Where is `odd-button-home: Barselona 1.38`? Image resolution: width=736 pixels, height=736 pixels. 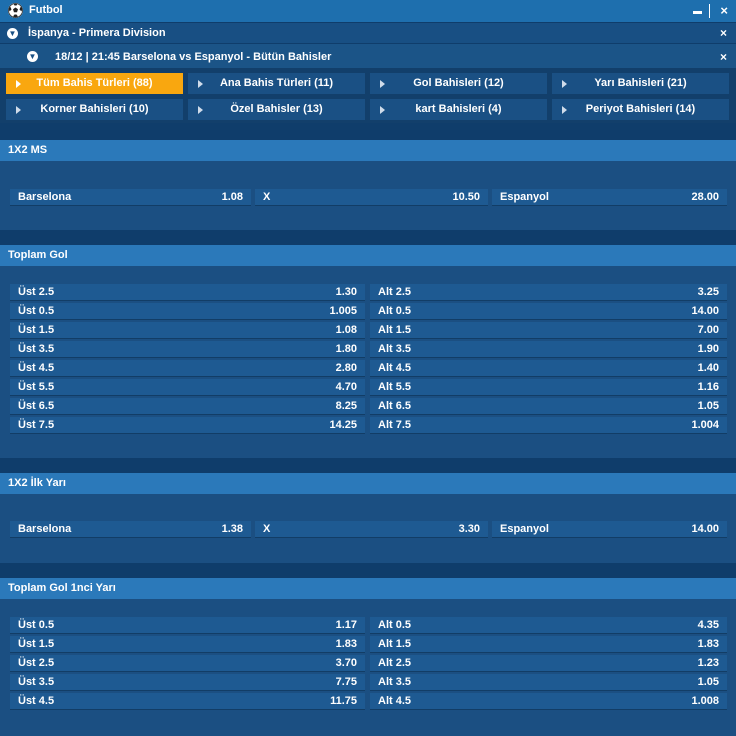 odd-button-home: Barselona 1.38 is located at coordinates (130, 529).